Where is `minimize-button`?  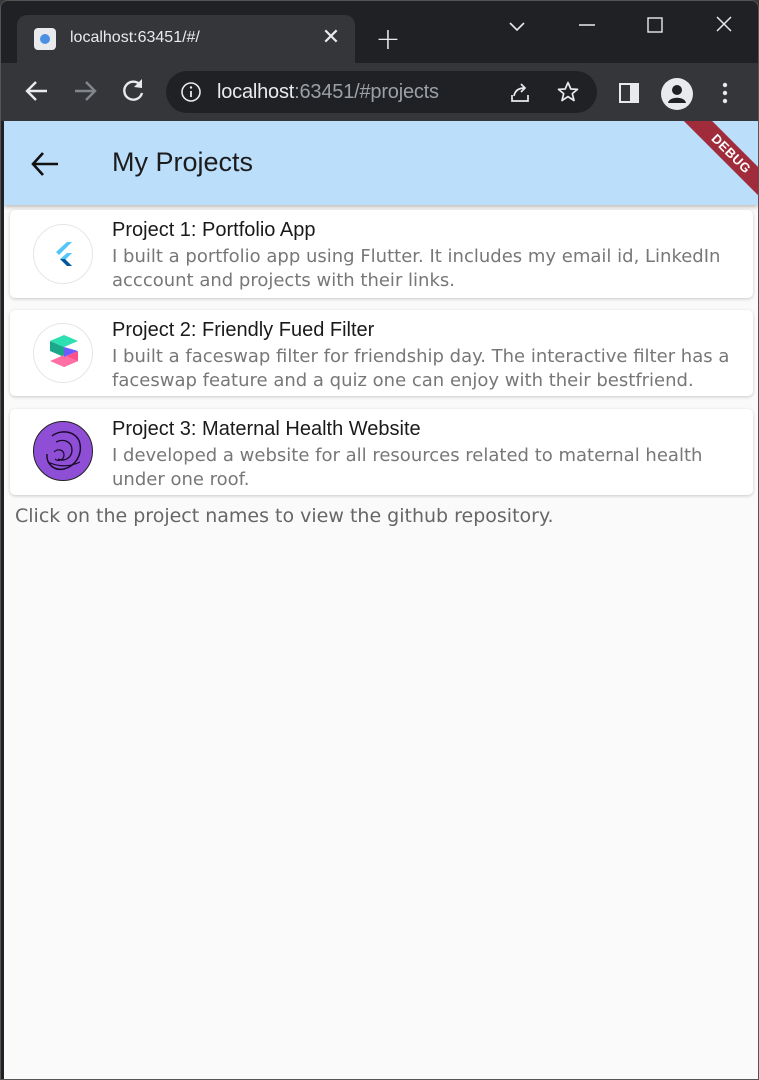
minimize-button is located at coordinates (587, 25).